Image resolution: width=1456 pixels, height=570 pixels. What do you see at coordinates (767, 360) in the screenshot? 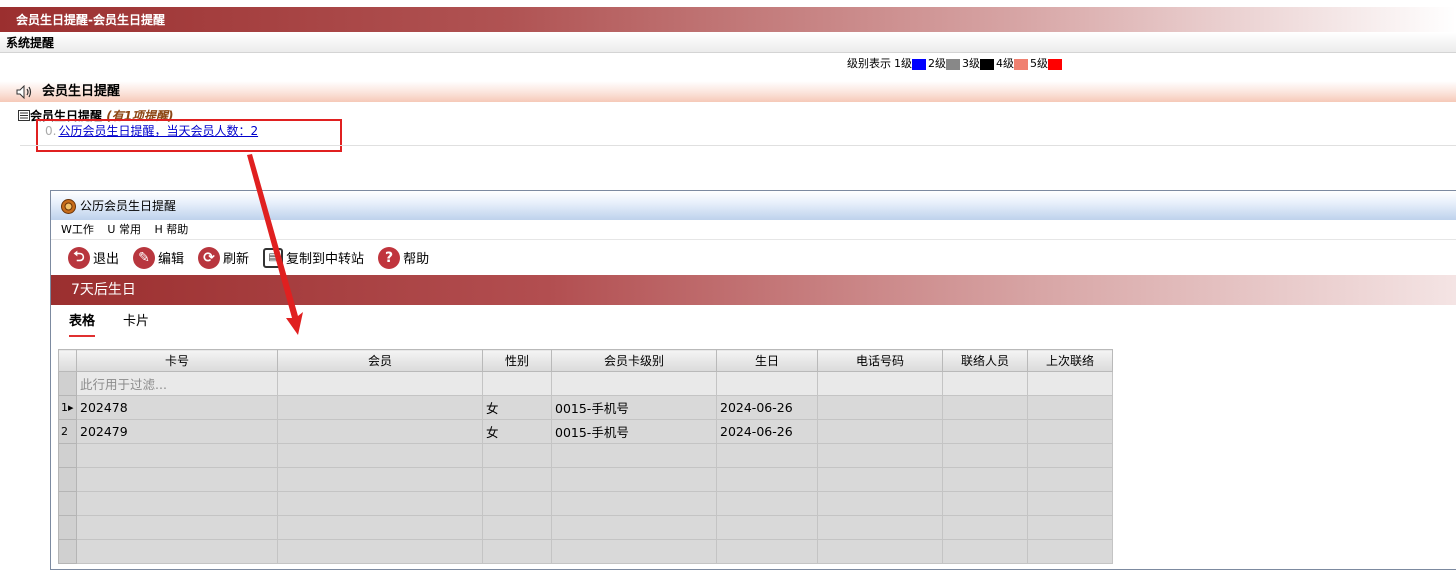
I see `column-header: 生日` at bounding box center [767, 360].